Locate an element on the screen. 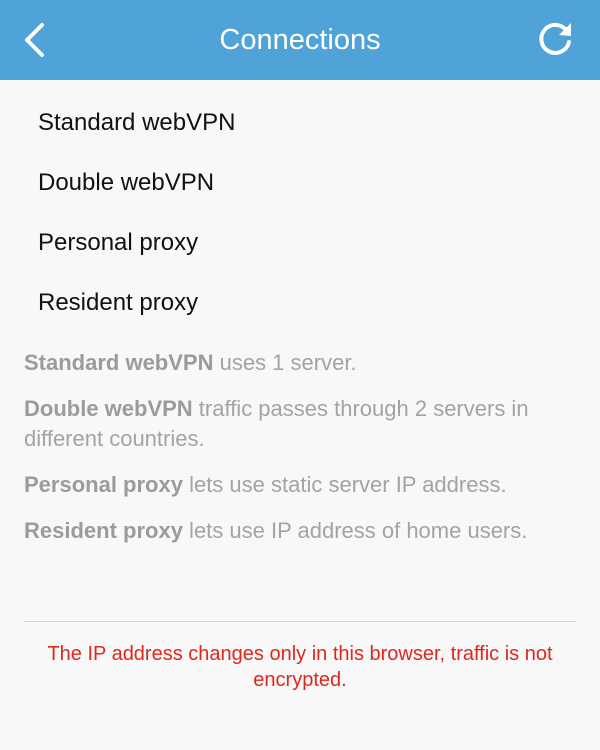  menu-item-double-webvpn: Double webVPN is located at coordinates (300, 183).